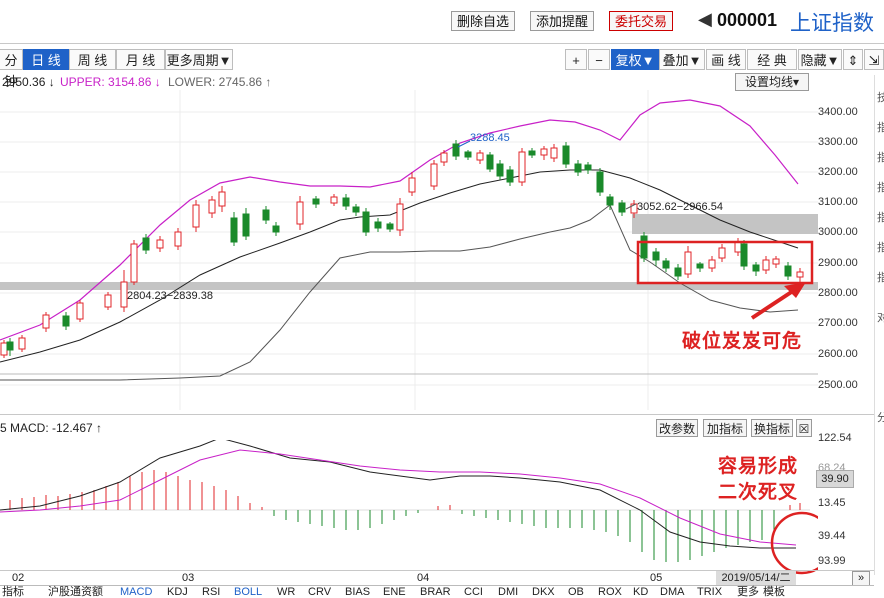 This screenshot has width=884, height=598. I want to click on price-tick: 2800.00, so click(838, 293).